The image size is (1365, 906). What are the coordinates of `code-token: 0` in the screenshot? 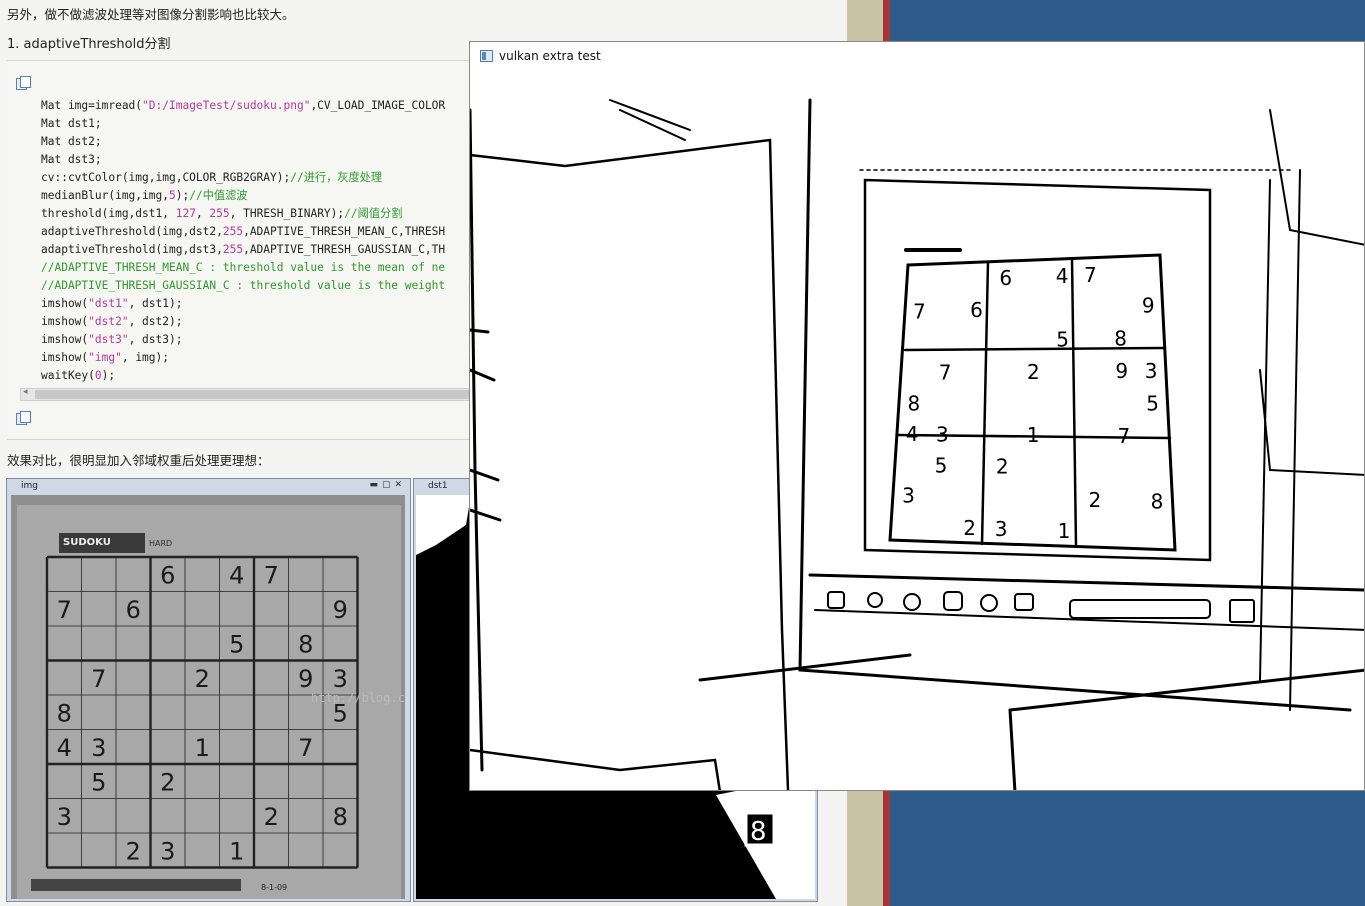 It's located at (98, 375).